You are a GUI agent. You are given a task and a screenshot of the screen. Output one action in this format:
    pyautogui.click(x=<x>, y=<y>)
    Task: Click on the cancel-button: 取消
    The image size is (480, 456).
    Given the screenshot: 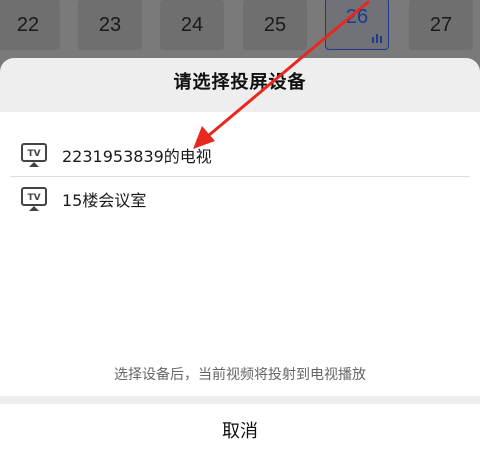 What is the action you would take?
    pyautogui.click(x=240, y=430)
    